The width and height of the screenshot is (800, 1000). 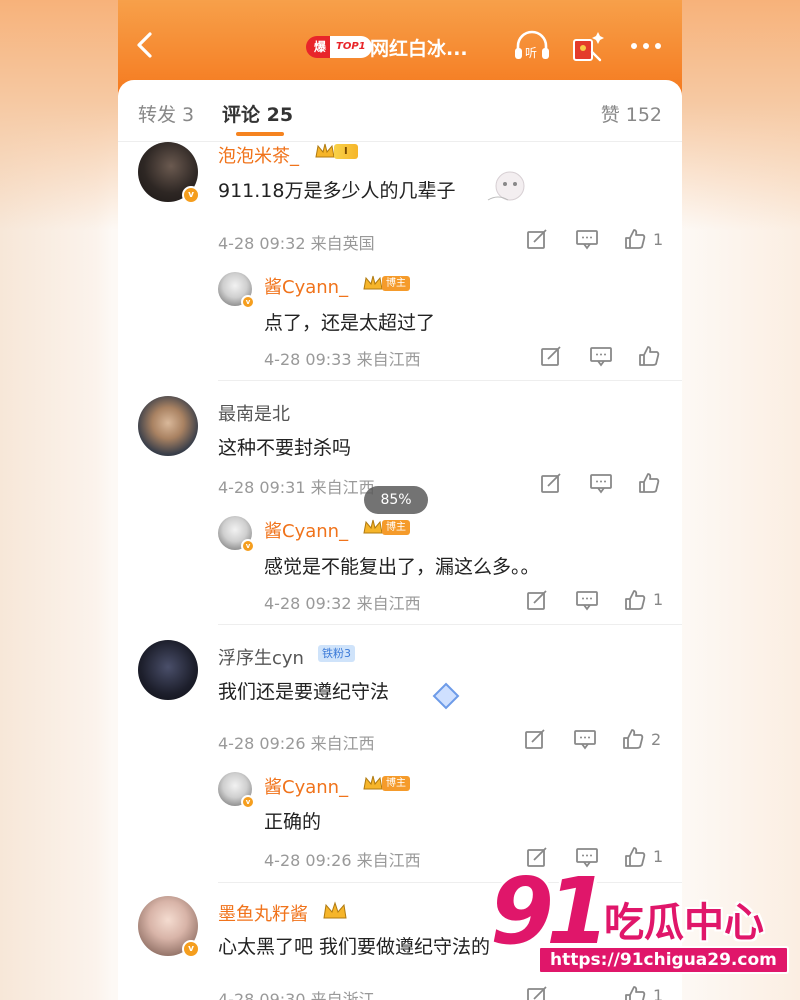 I want to click on commenter-name: 泡泡米茶_, so click(x=258, y=155).